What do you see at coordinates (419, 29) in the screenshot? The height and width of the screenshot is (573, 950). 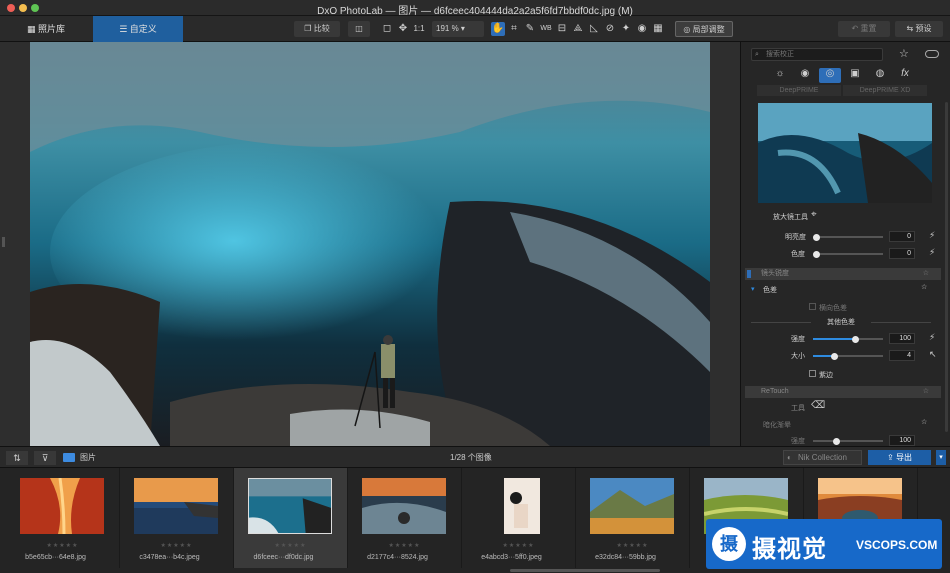 I see `one-to-one-button: 1:1` at bounding box center [419, 29].